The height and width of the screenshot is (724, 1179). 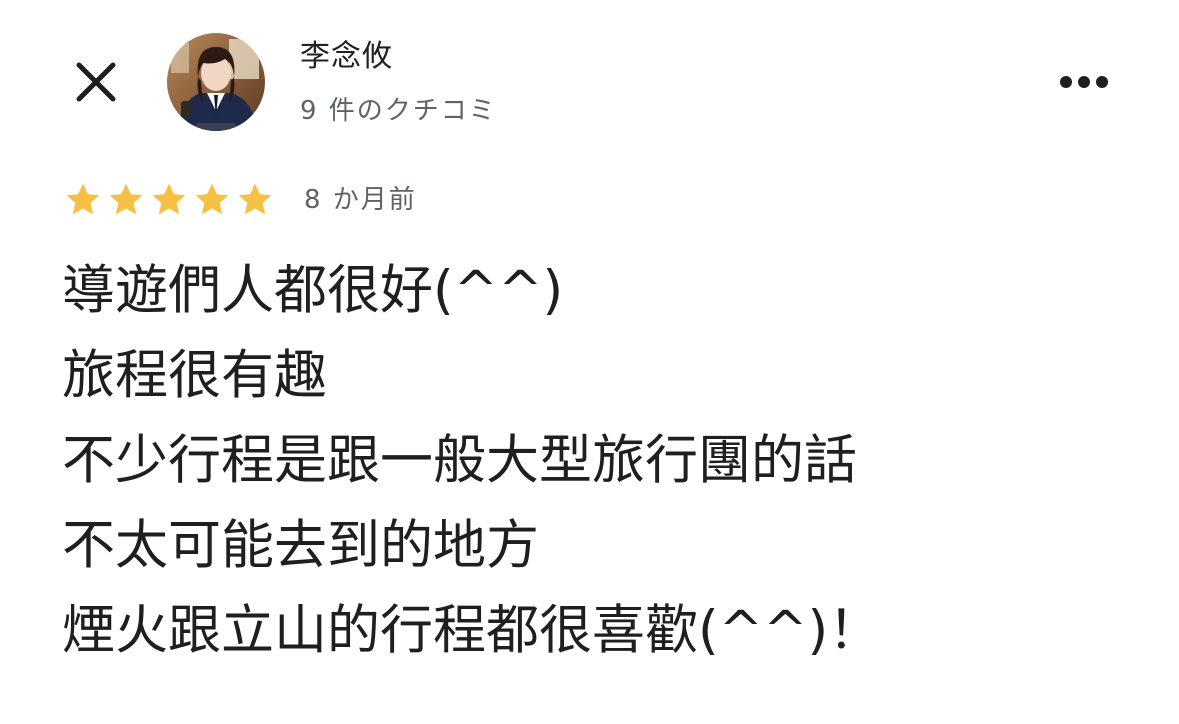 What do you see at coordinates (398, 111) in the screenshot?
I see `reviewer-review-count: 9 件のクチコミ` at bounding box center [398, 111].